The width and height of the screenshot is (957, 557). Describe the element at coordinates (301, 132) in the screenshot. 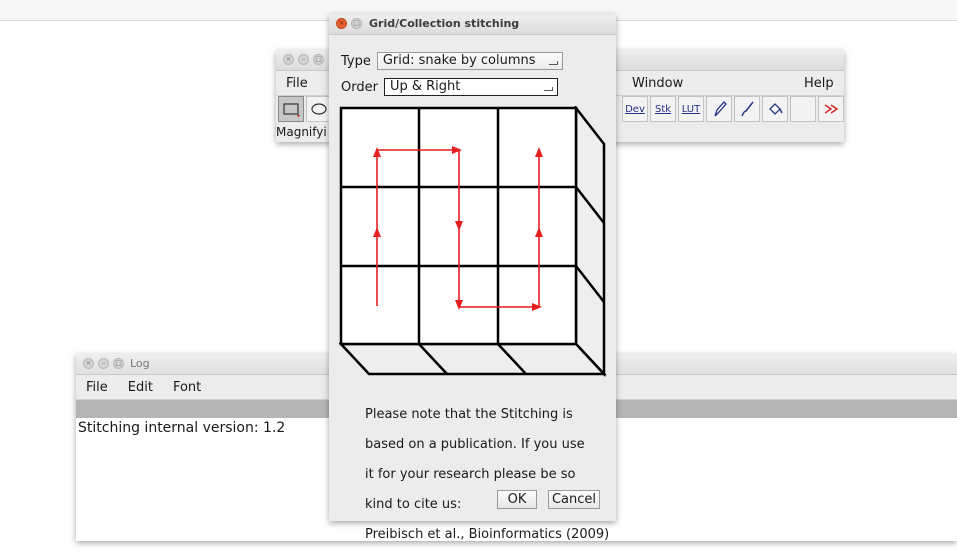

I see `status-text: Magnifyi` at that location.